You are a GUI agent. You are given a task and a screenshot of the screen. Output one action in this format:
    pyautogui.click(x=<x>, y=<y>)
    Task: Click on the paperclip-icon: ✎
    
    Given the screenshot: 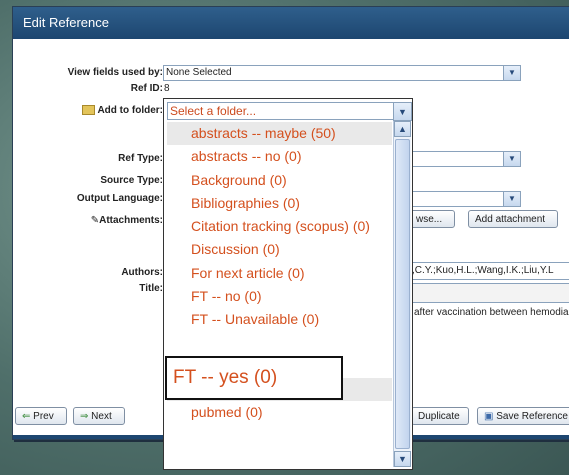 What is the action you would take?
    pyautogui.click(x=95, y=220)
    